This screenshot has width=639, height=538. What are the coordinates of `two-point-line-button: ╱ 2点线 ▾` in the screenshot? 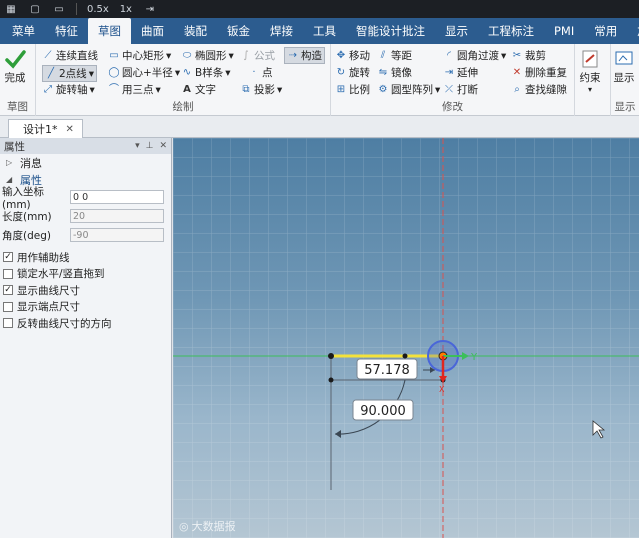 It's located at (69, 73).